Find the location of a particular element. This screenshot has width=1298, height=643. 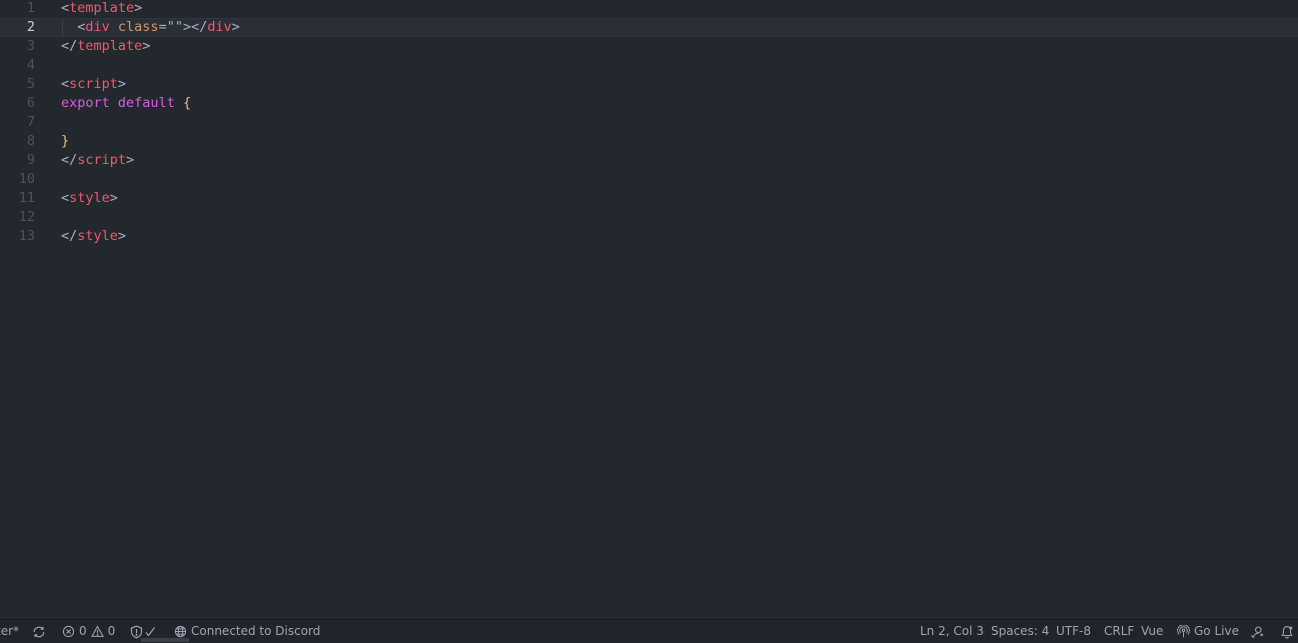

line-code: <script> is located at coordinates (93, 84).